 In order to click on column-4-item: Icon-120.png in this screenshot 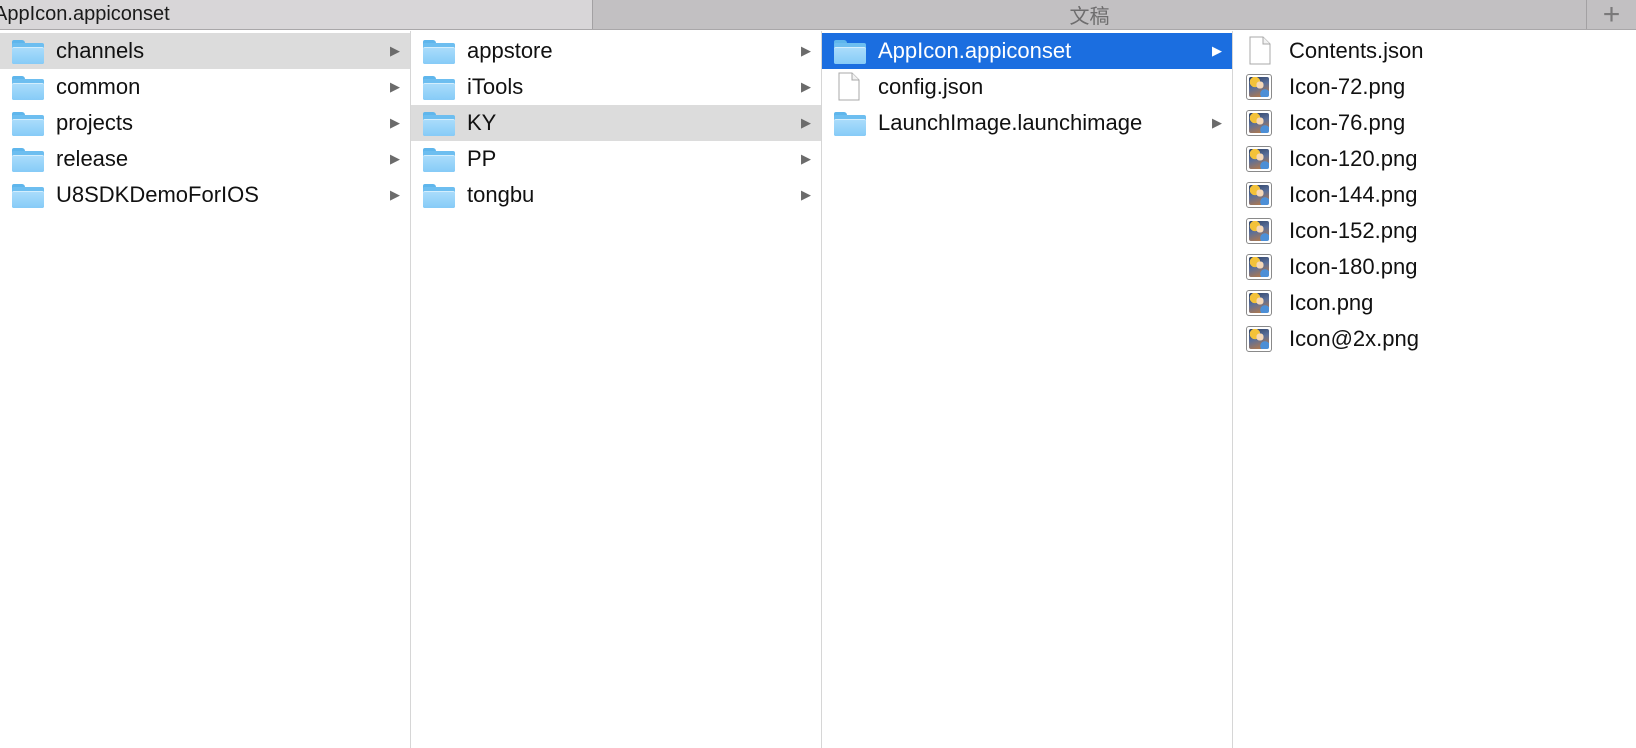, I will do `click(1434, 159)`.